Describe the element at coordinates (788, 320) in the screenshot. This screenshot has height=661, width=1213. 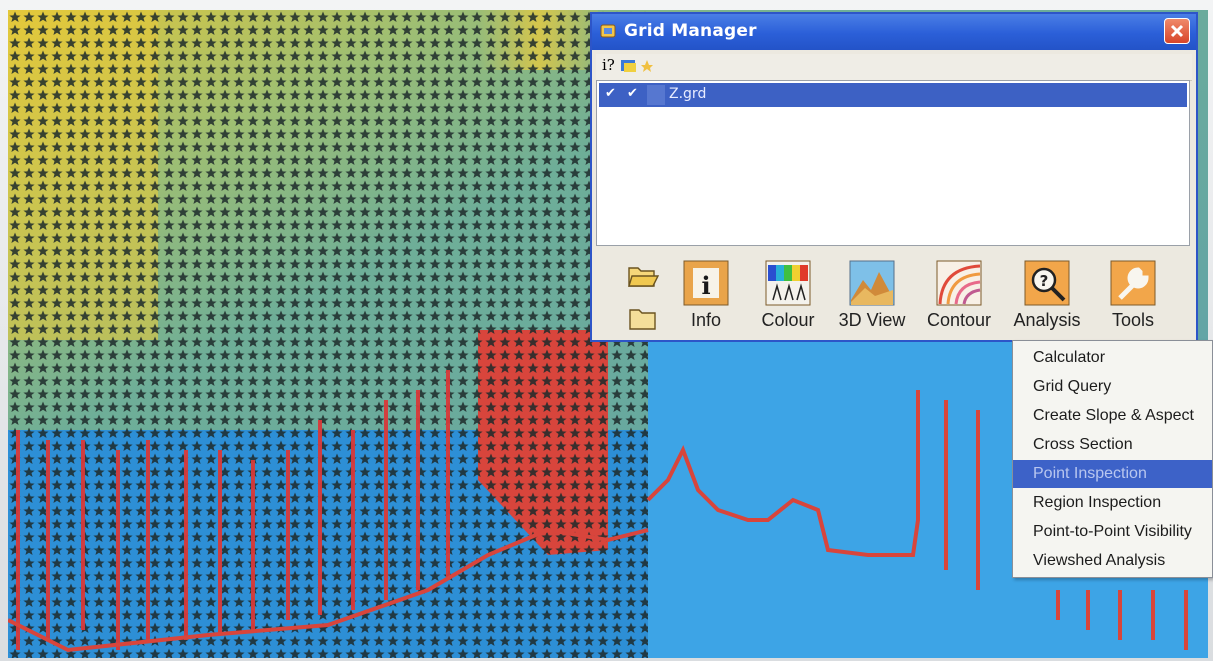
I see `colour-label: Colour` at that location.